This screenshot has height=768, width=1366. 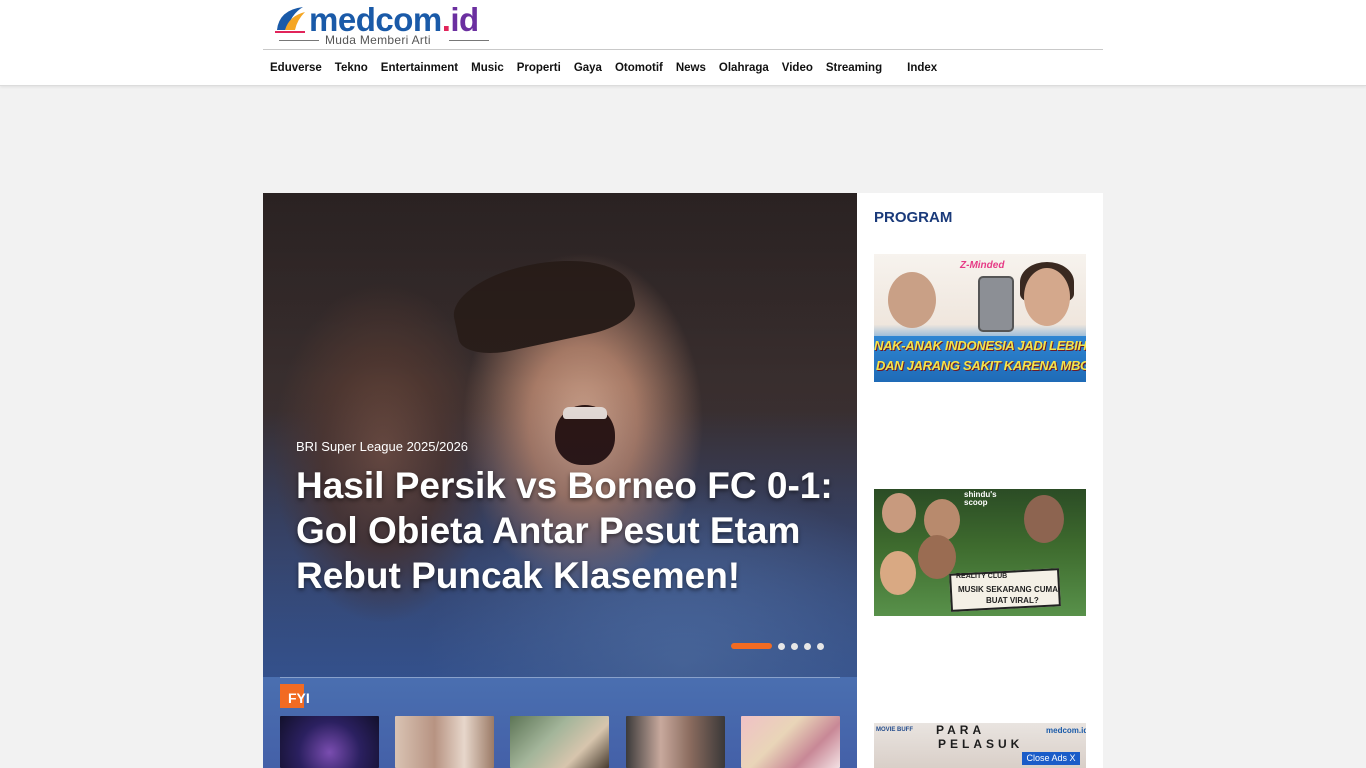 I want to click on program-caption-line2: DAN JARANG SAKIT KARENA MBG, so click(x=981, y=365).